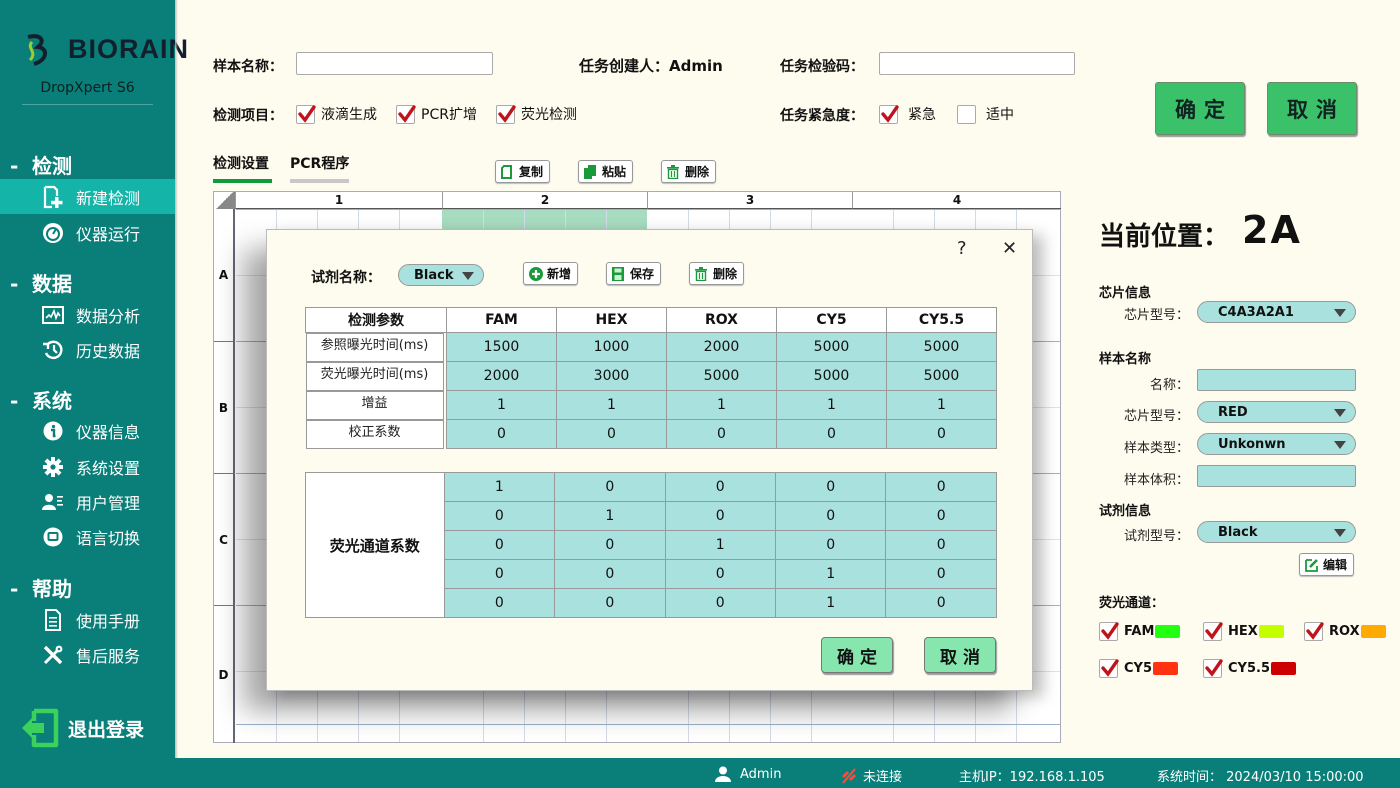 Image resolution: width=1400 pixels, height=788 pixels. Describe the element at coordinates (87, 196) in the screenshot. I see `sidebar-item-new-test: 新建检测` at that location.